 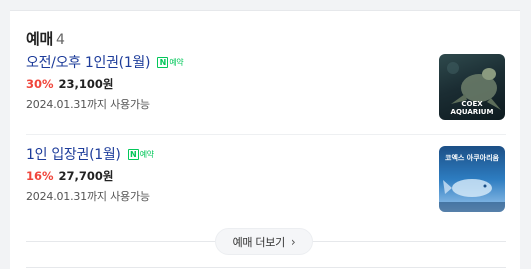 I want to click on price-line: 30% 23,100원, so click(x=70, y=84).